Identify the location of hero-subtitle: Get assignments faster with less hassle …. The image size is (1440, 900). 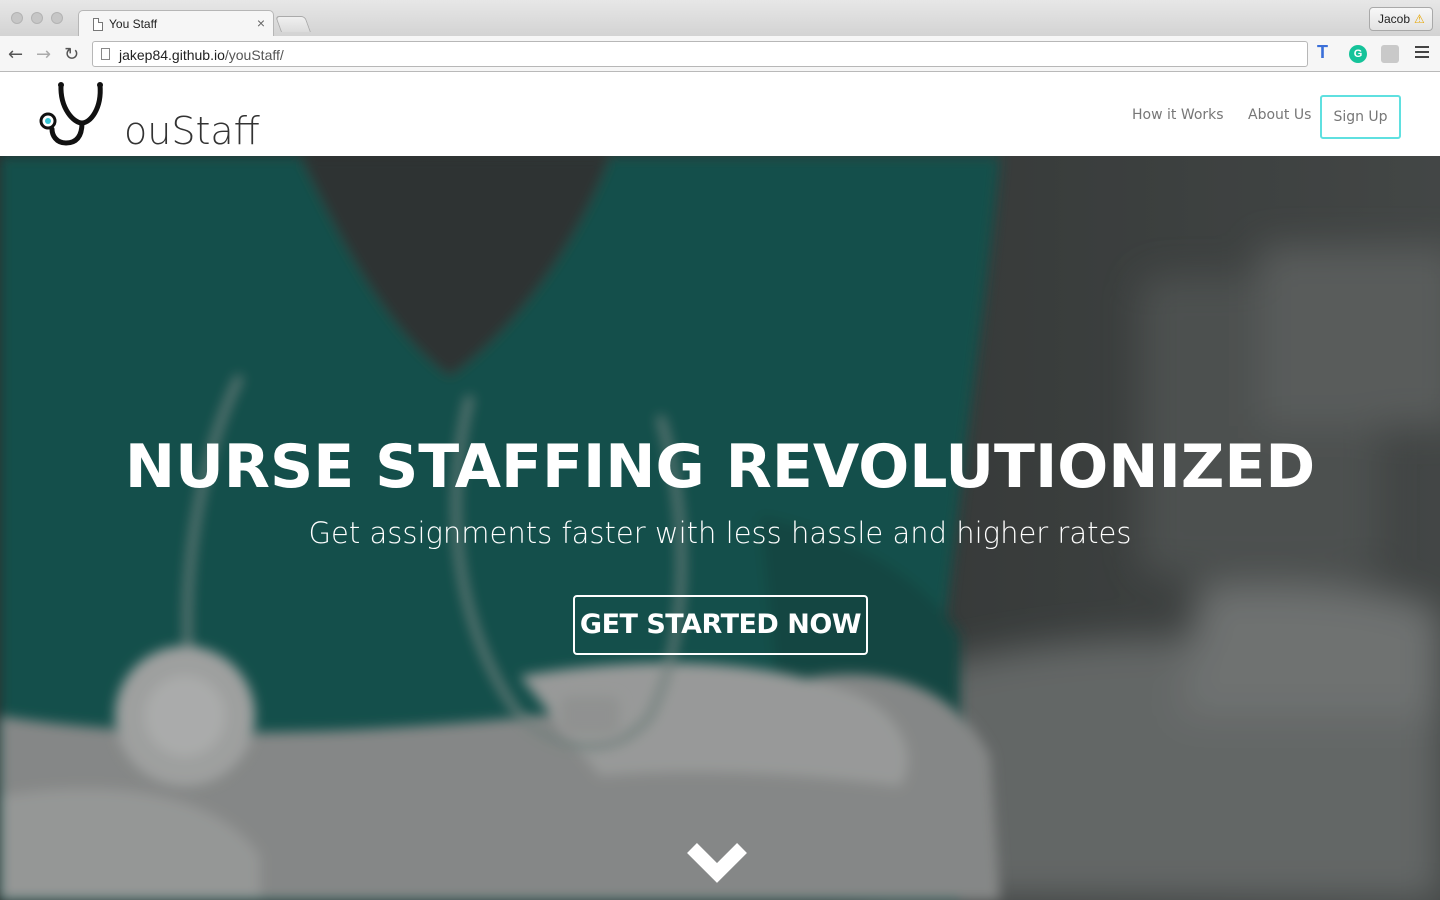
(720, 533).